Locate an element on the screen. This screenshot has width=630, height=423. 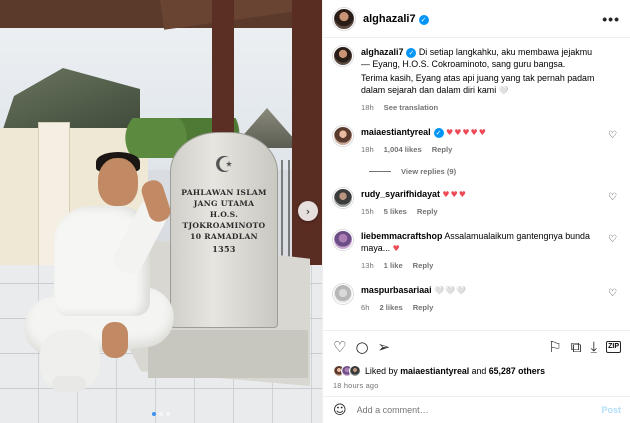
stone-line: 10 RAMADLAN is located at coordinates (224, 236).